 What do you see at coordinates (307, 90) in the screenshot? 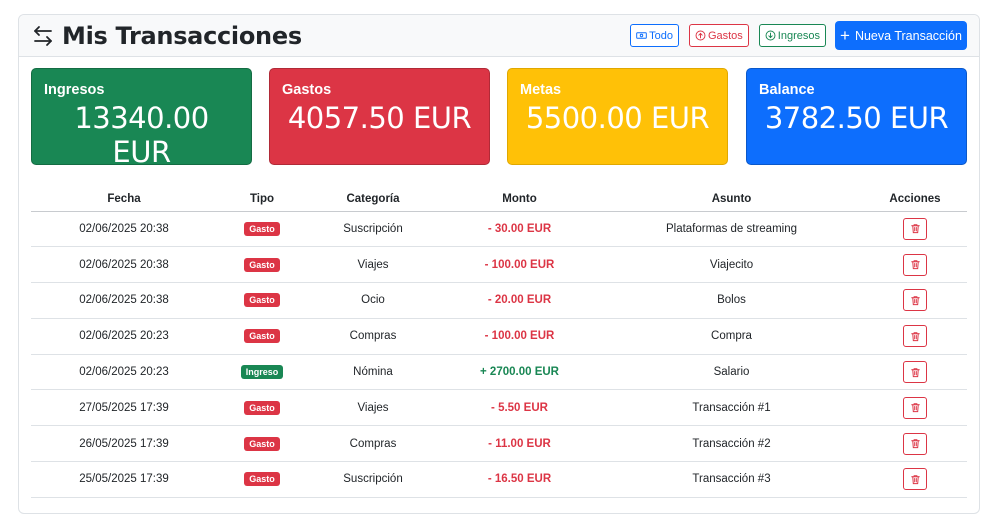
I see `card-gastos-label: Gastos` at bounding box center [307, 90].